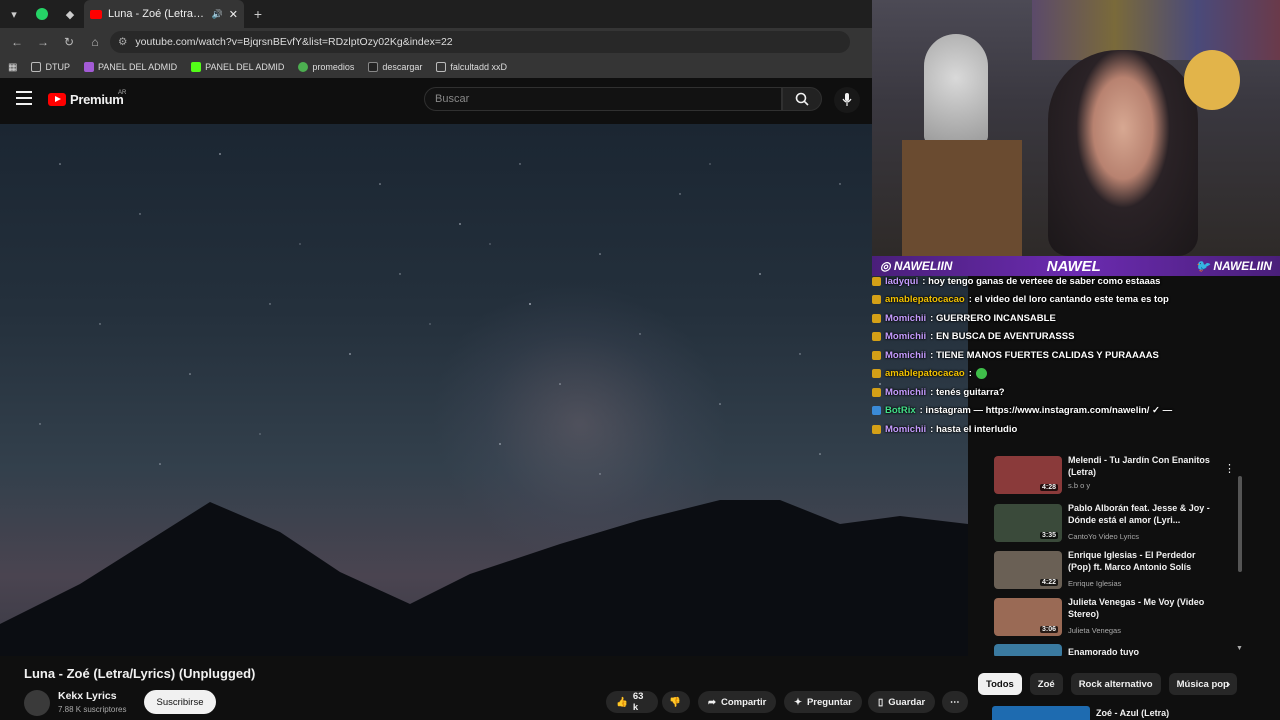 The width and height of the screenshot is (1280, 720). I want to click on fan-image, so click(956, 89).